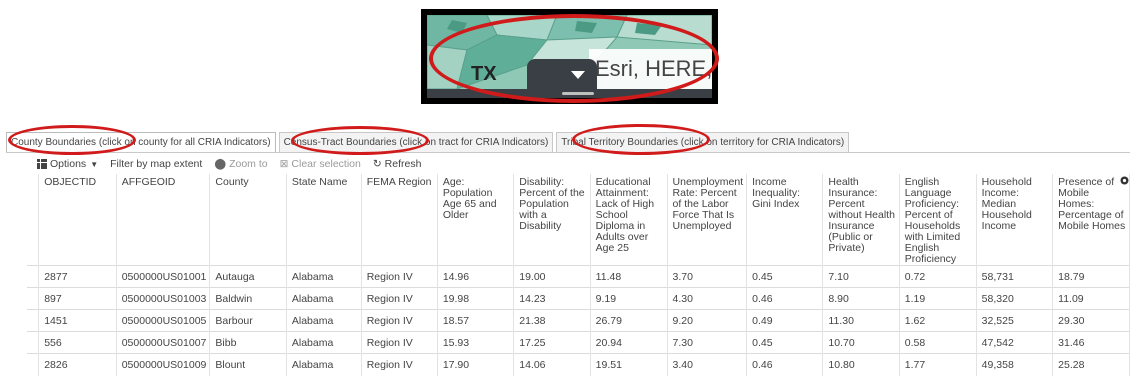 Image resolution: width=1130 pixels, height=377 pixels. I want to click on options-menu-button: Options ▼, so click(67, 164).